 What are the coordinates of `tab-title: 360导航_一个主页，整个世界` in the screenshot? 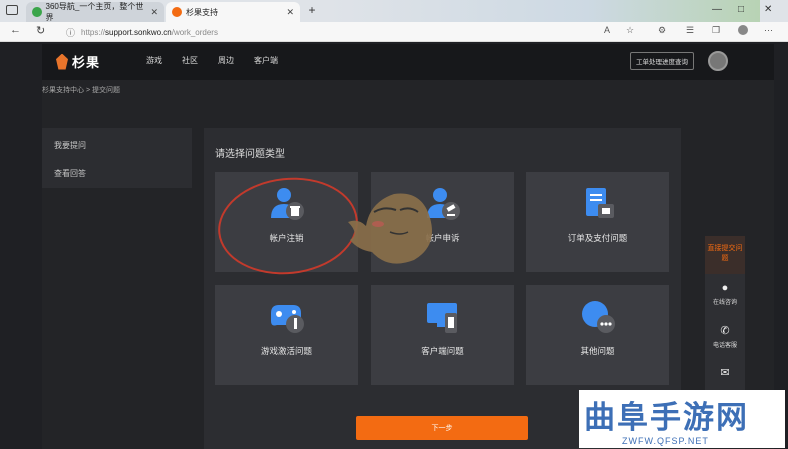 It's located at (94, 12).